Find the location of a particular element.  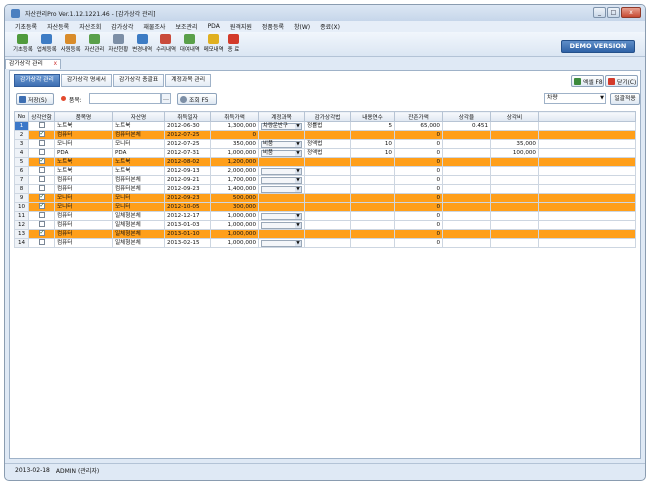

menu-item-10: 종료(X) is located at coordinates (330, 26).